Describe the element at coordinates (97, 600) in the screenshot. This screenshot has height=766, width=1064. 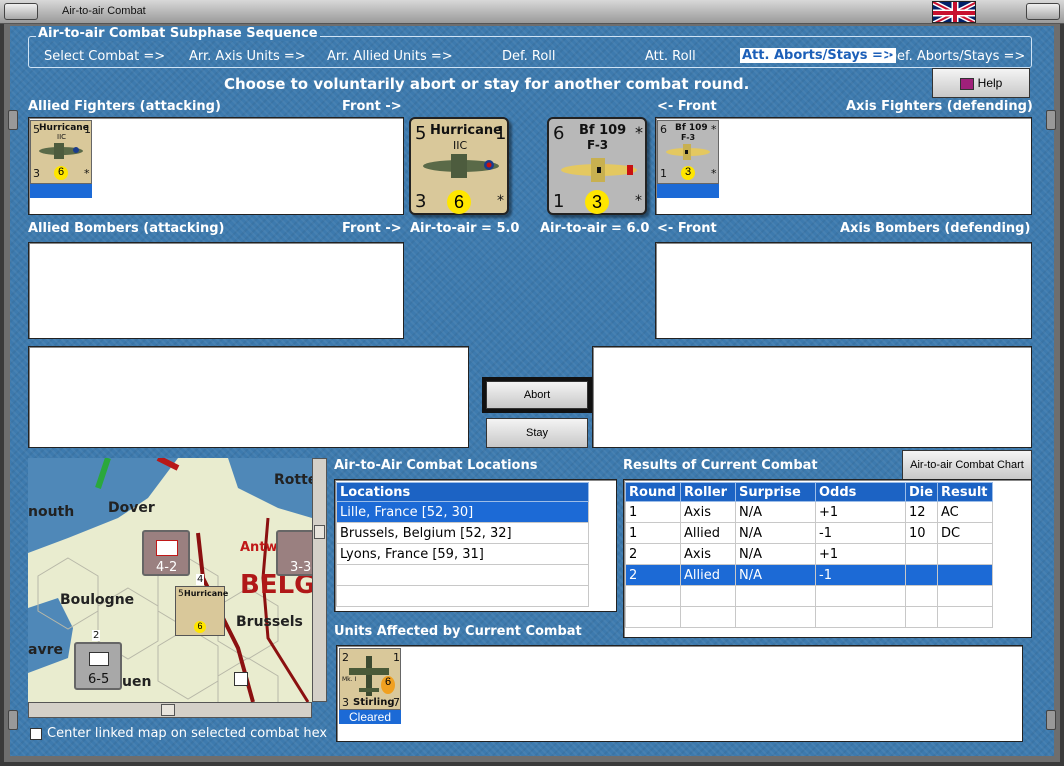
I see `map-label: Boulogne` at that location.